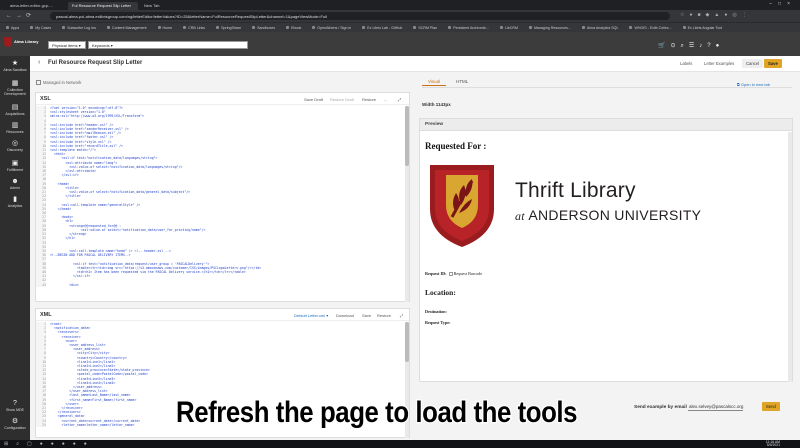  Describe the element at coordinates (664, 46) in the screenshot. I see `cart-icon: 🛒` at that location.